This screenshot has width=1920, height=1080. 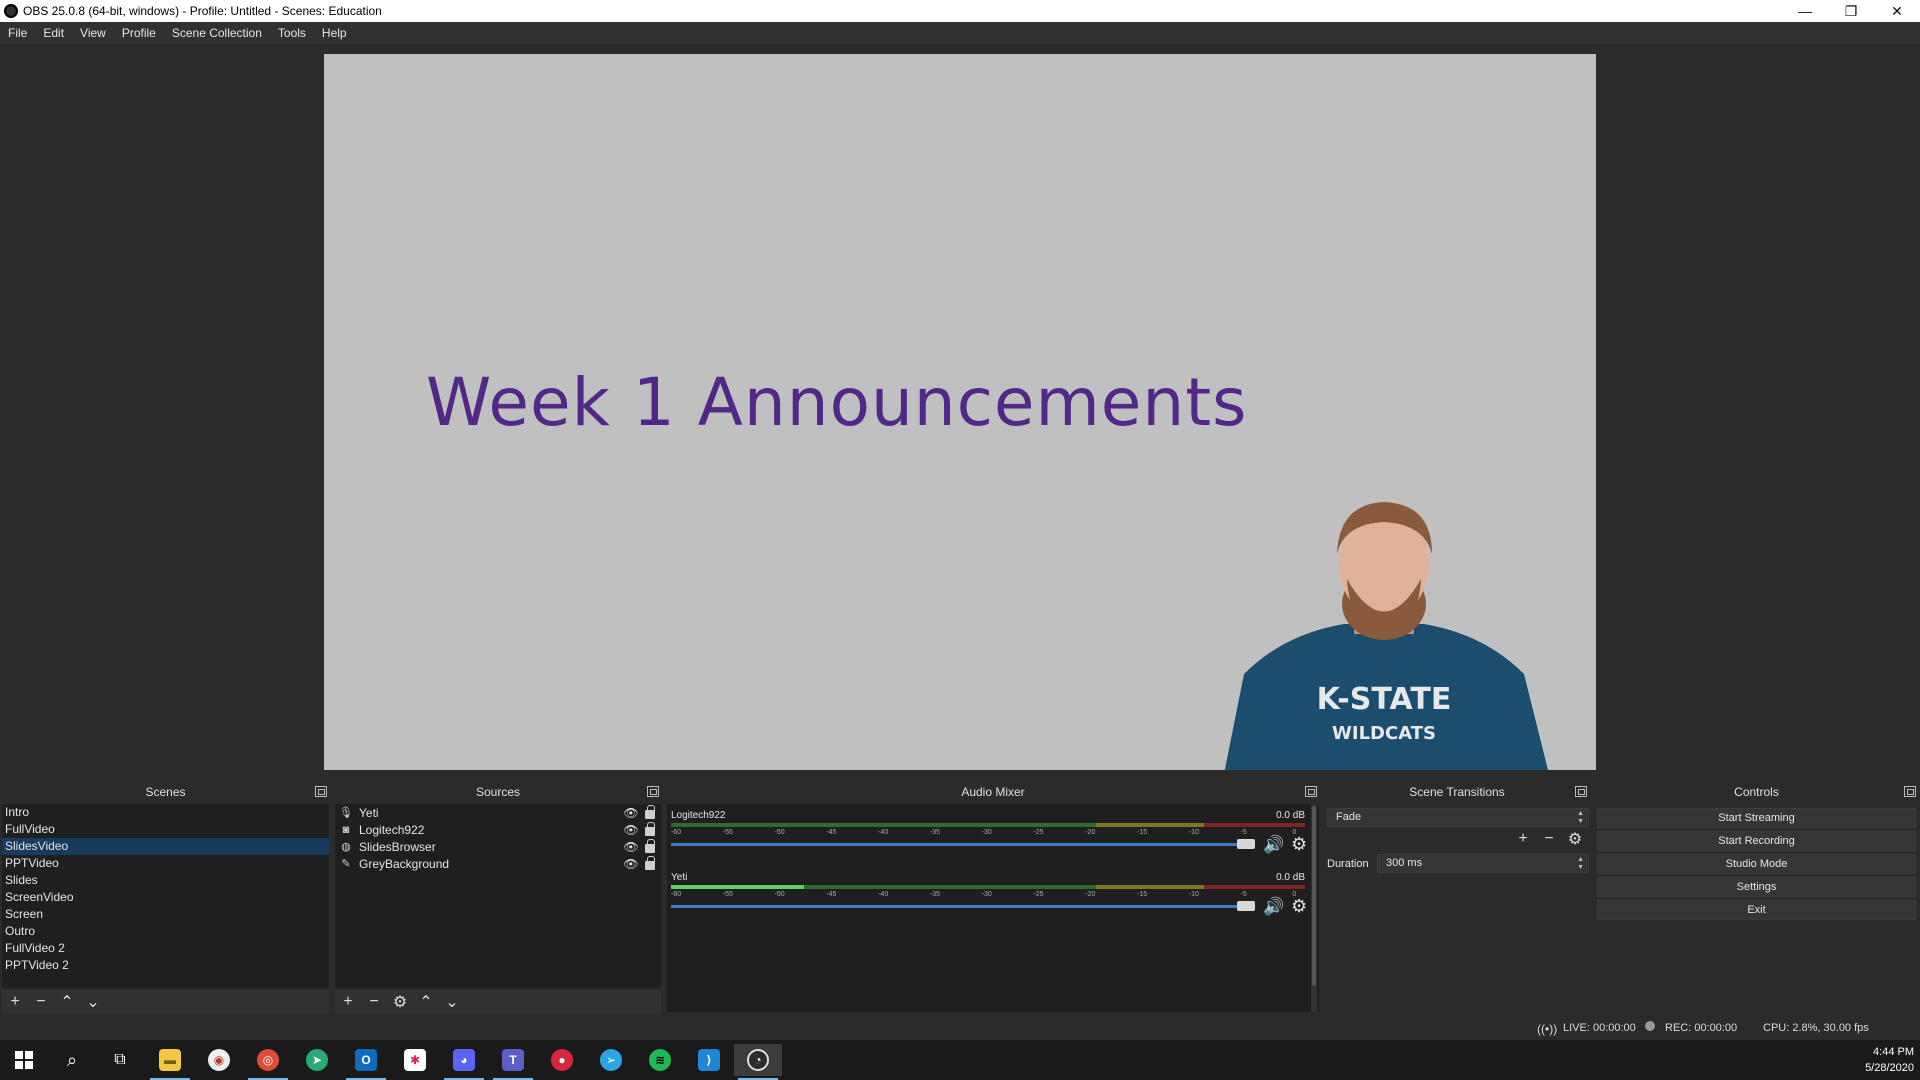 I want to click on meter-tick-label: -20, so click(x=1090, y=894).